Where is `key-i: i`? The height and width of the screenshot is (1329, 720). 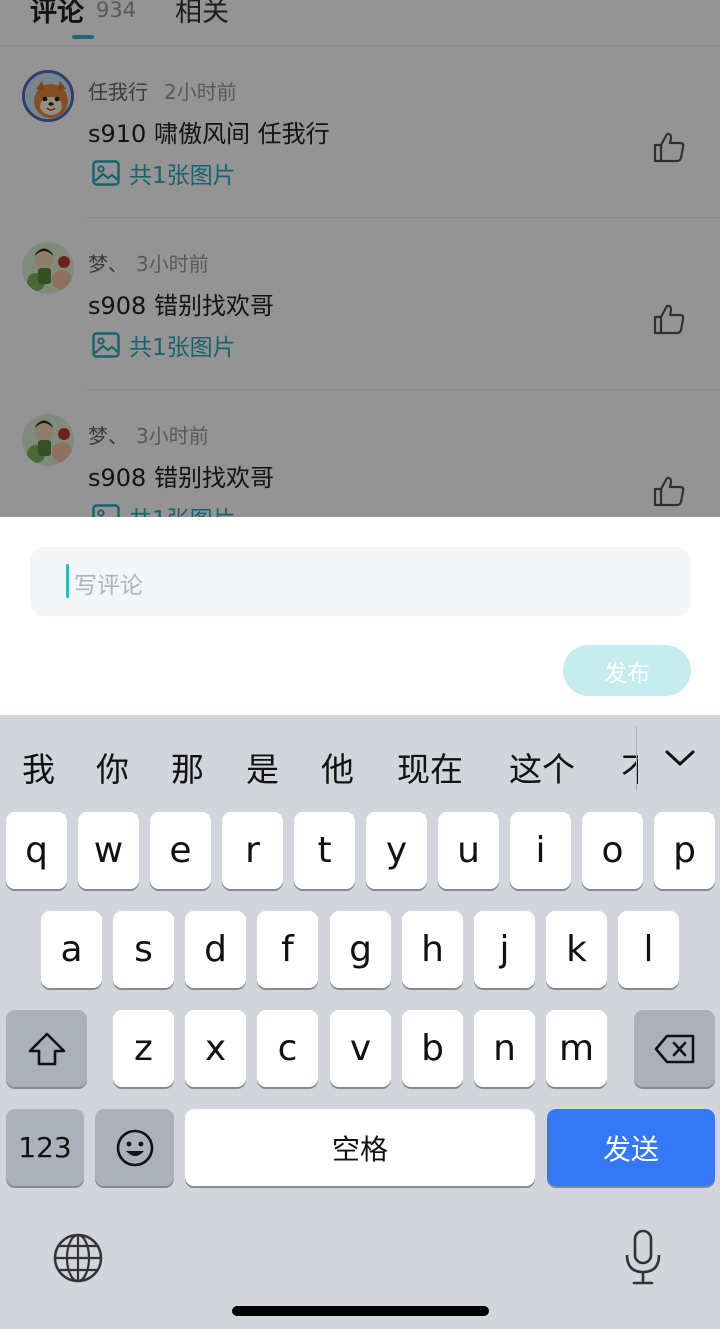 key-i: i is located at coordinates (540, 850).